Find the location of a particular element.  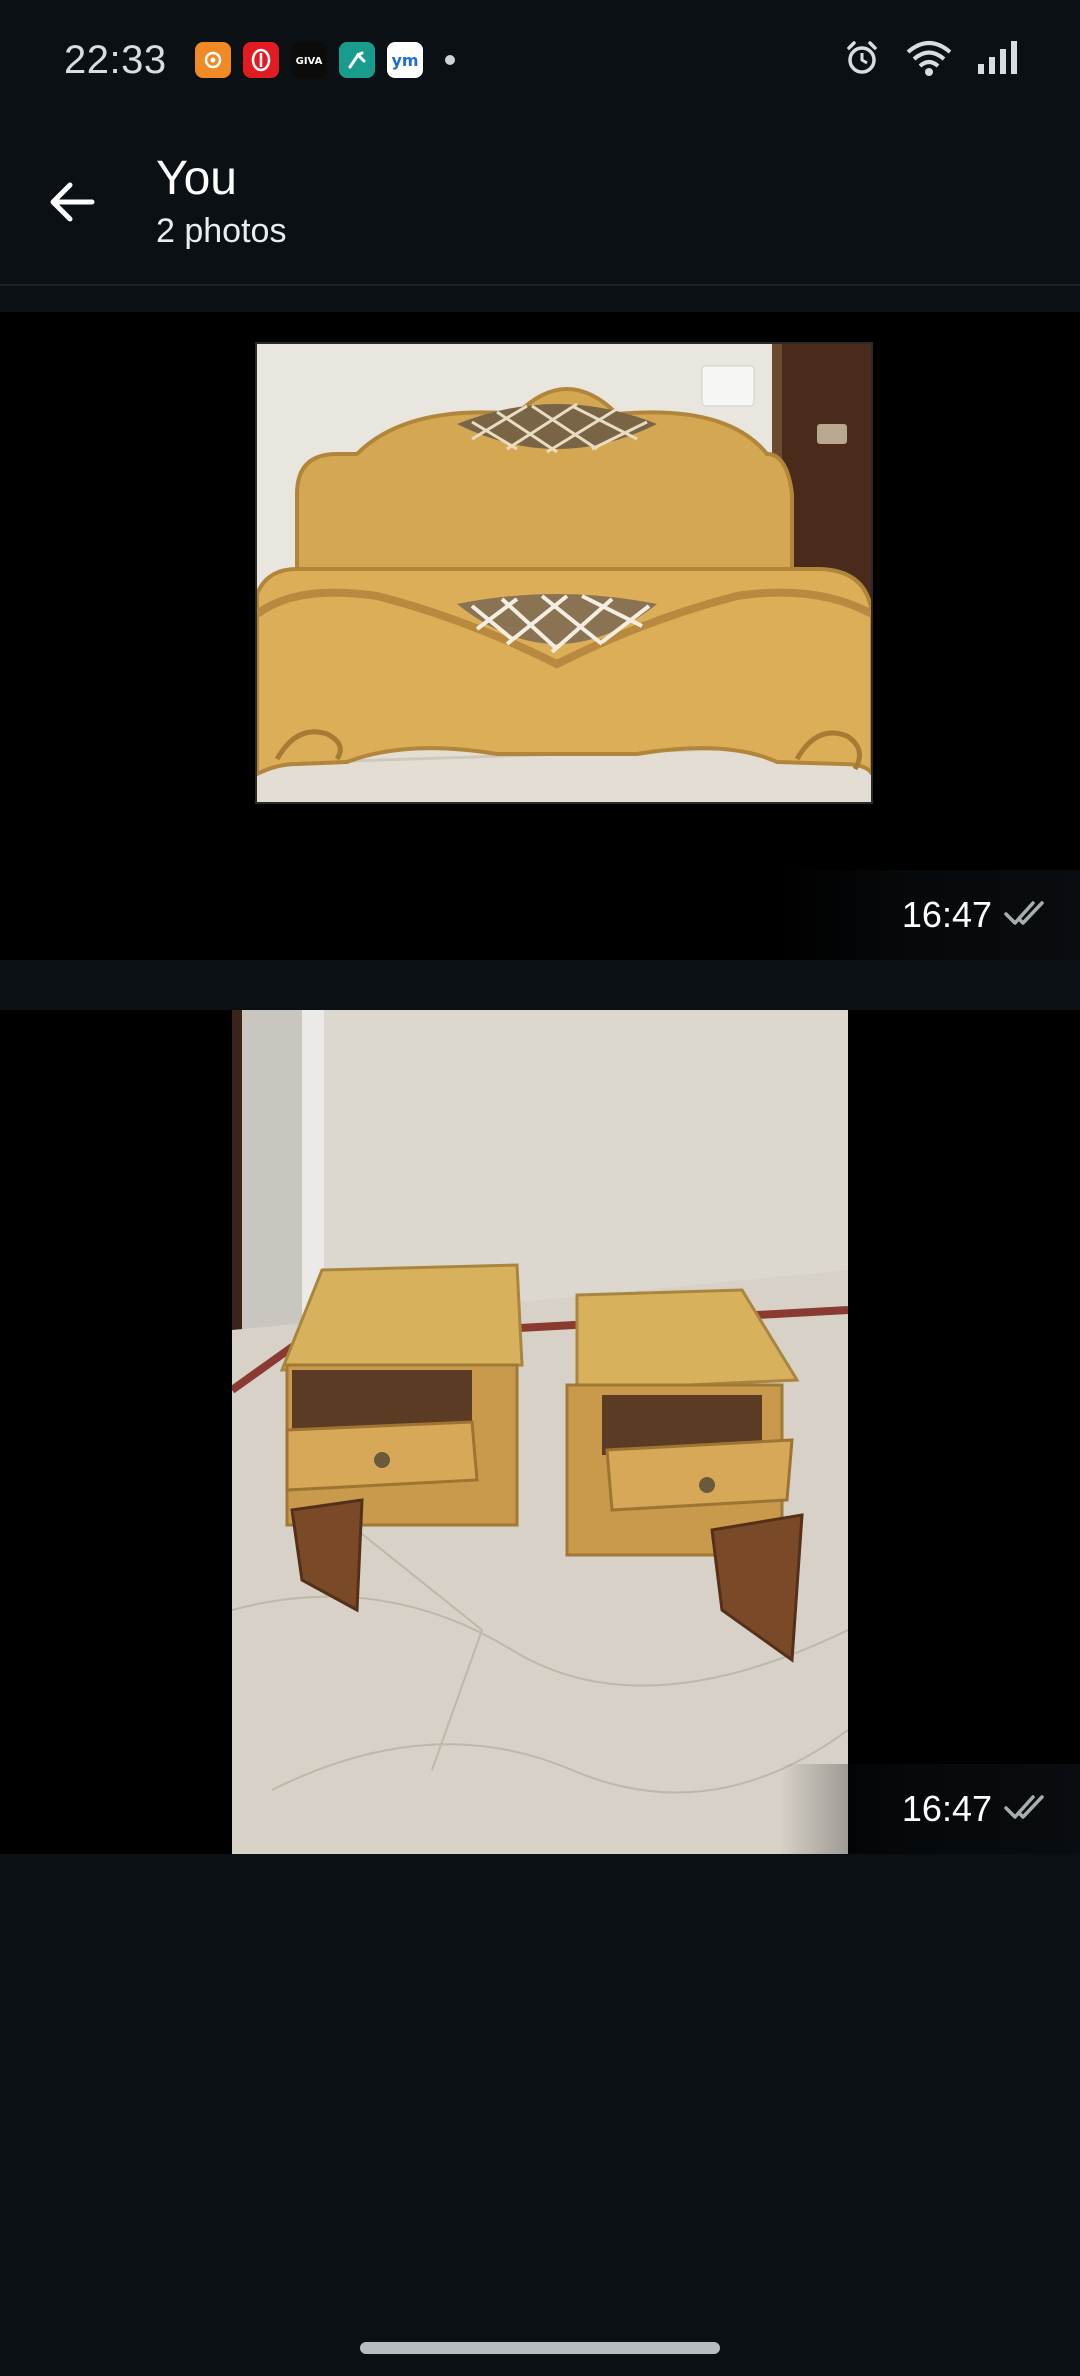

bed-photo is located at coordinates (564, 573).